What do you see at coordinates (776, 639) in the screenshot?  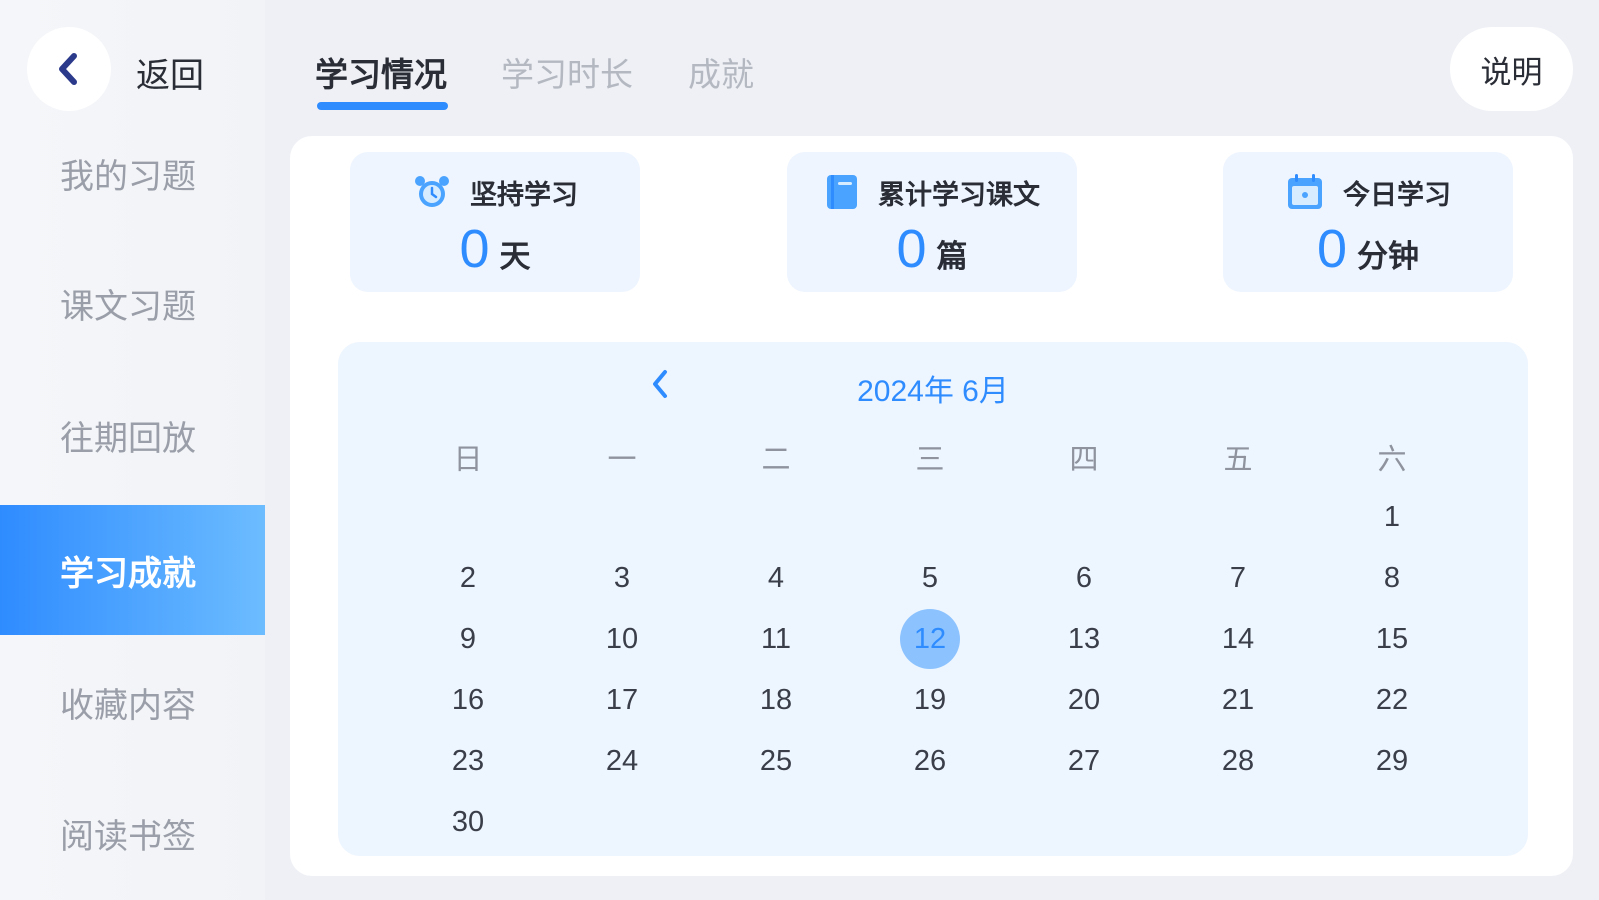 I see `calendar-day: 11` at bounding box center [776, 639].